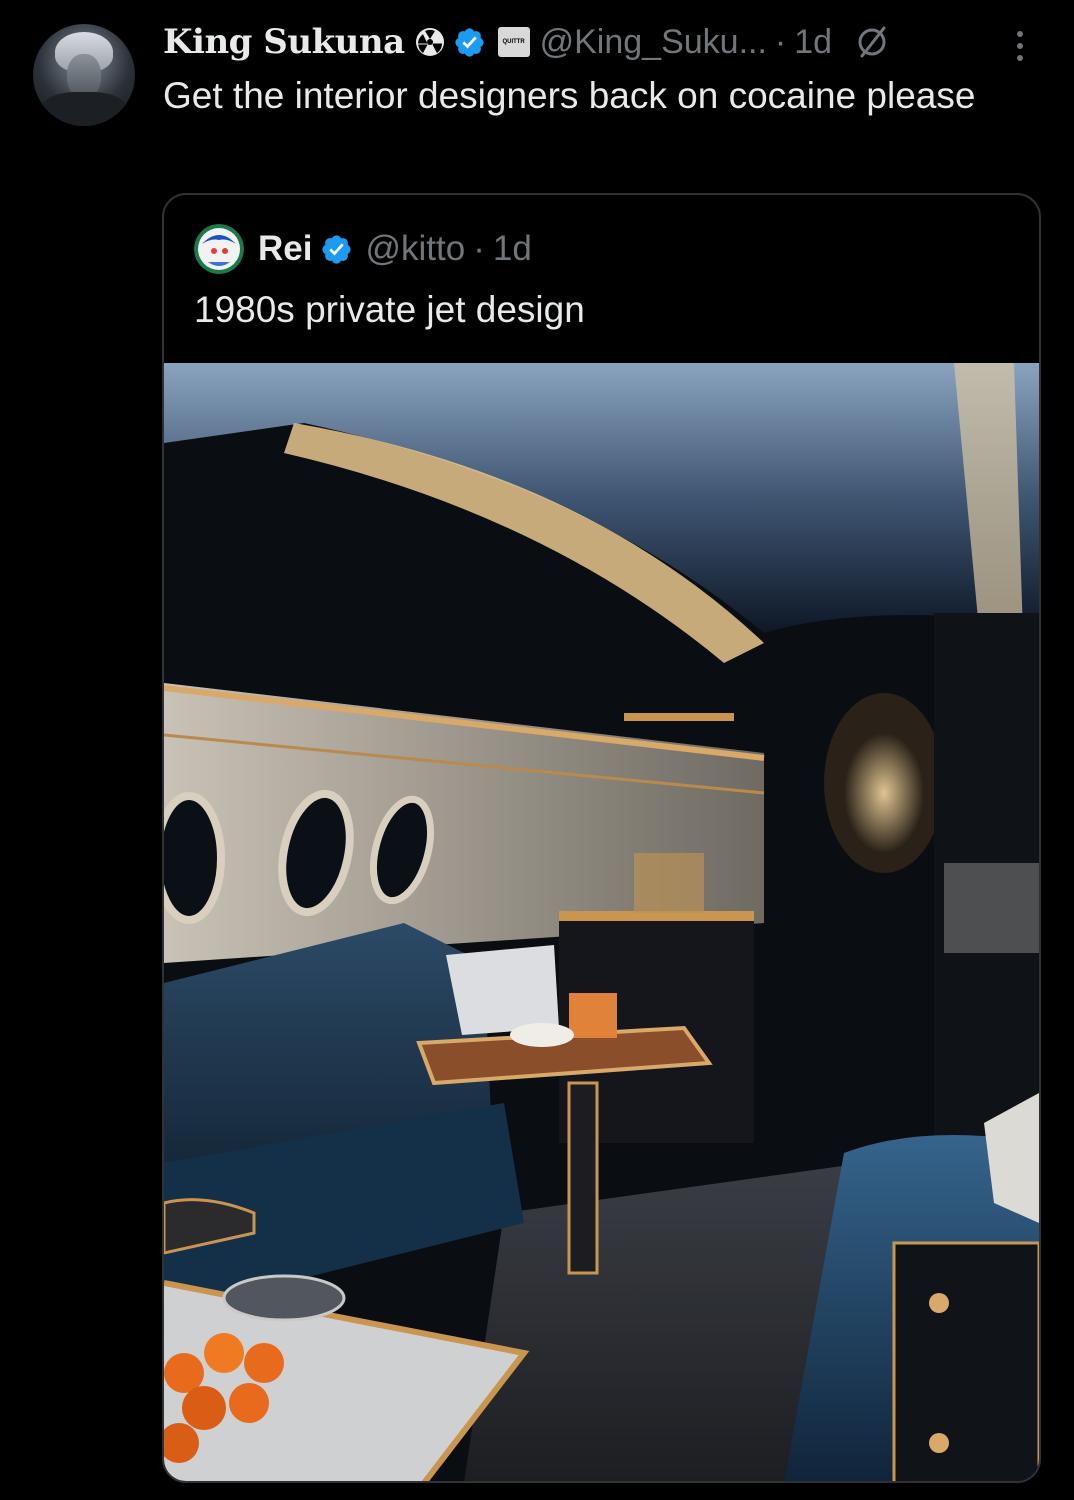  Describe the element at coordinates (337, 249) in the screenshot. I see `quote-verified-icon` at that location.